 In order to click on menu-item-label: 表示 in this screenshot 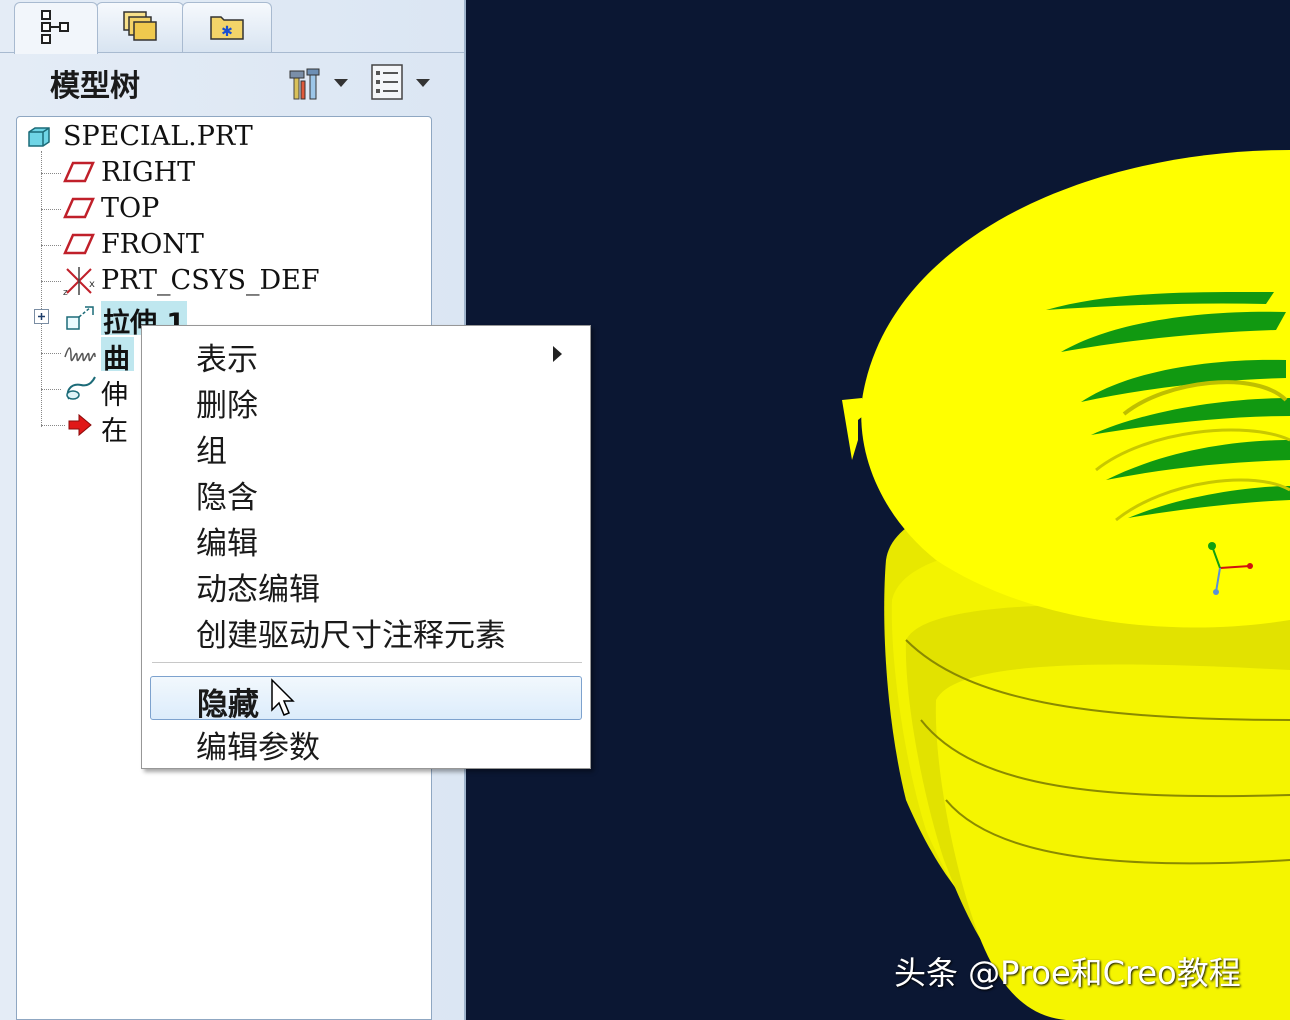, I will do `click(227, 360)`.